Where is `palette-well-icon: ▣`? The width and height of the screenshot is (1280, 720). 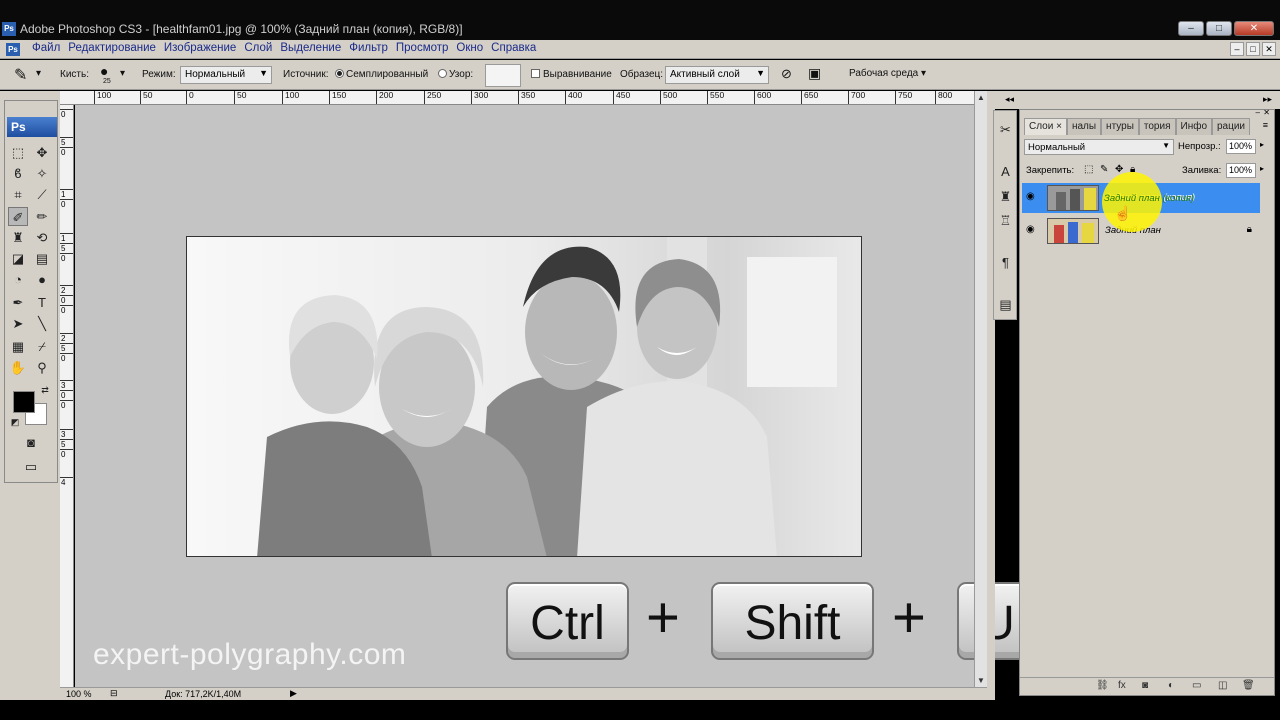 palette-well-icon: ▣ is located at coordinates (814, 73).